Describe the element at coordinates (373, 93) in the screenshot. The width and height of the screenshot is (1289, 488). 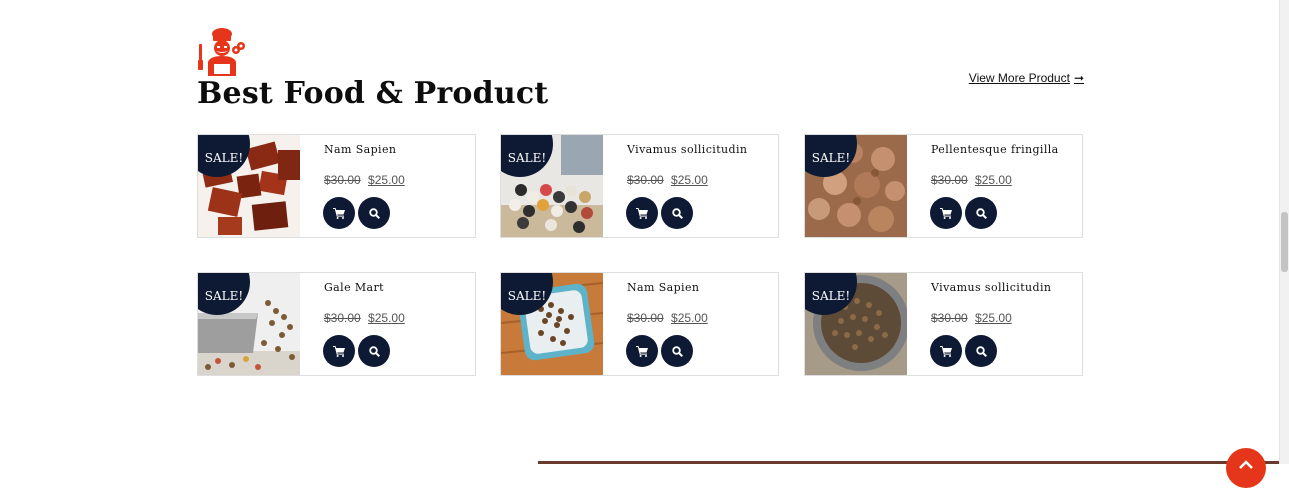
I see `section-title: Best Food & Product` at that location.